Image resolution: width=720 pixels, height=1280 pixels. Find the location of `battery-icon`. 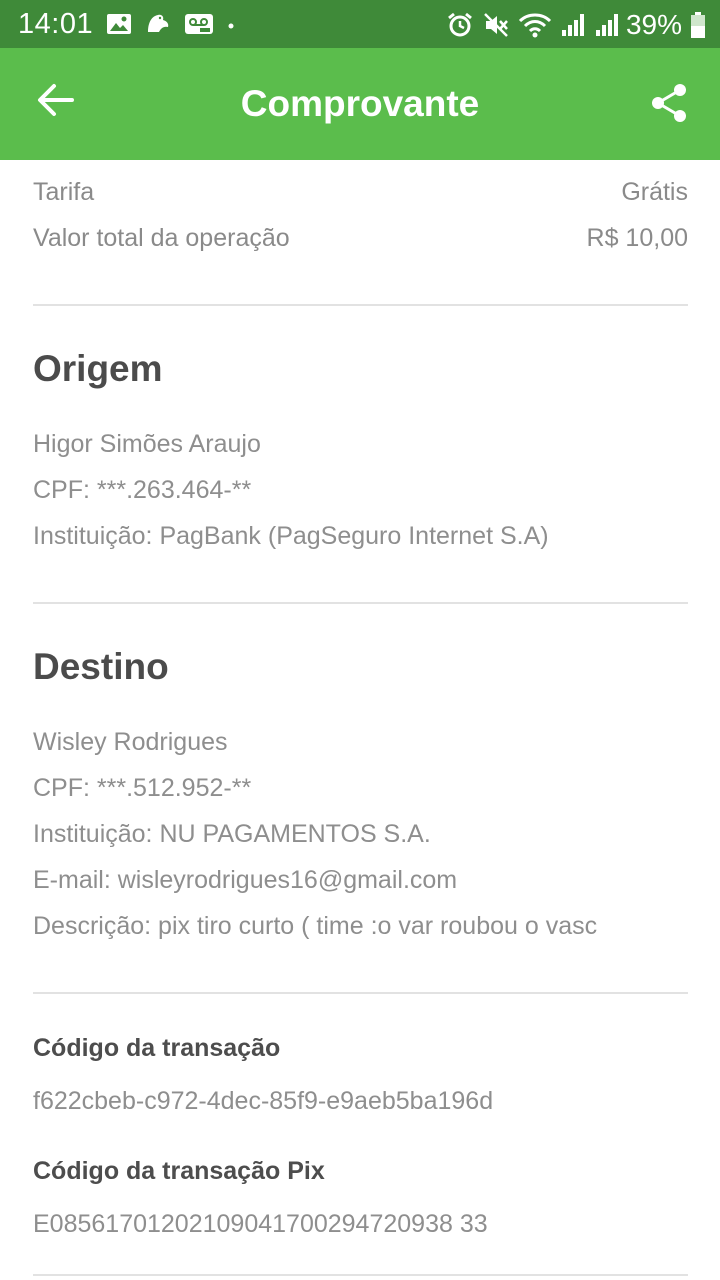

battery-icon is located at coordinates (698, 25).